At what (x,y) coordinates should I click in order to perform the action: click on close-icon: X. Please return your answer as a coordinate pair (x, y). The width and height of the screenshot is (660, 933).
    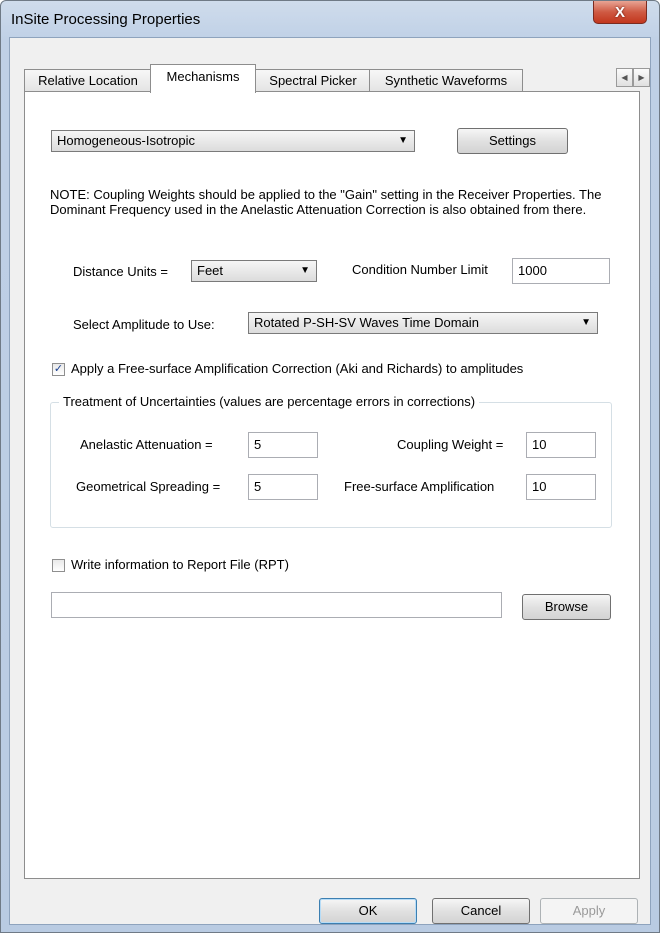
    Looking at the image, I should click on (619, 12).